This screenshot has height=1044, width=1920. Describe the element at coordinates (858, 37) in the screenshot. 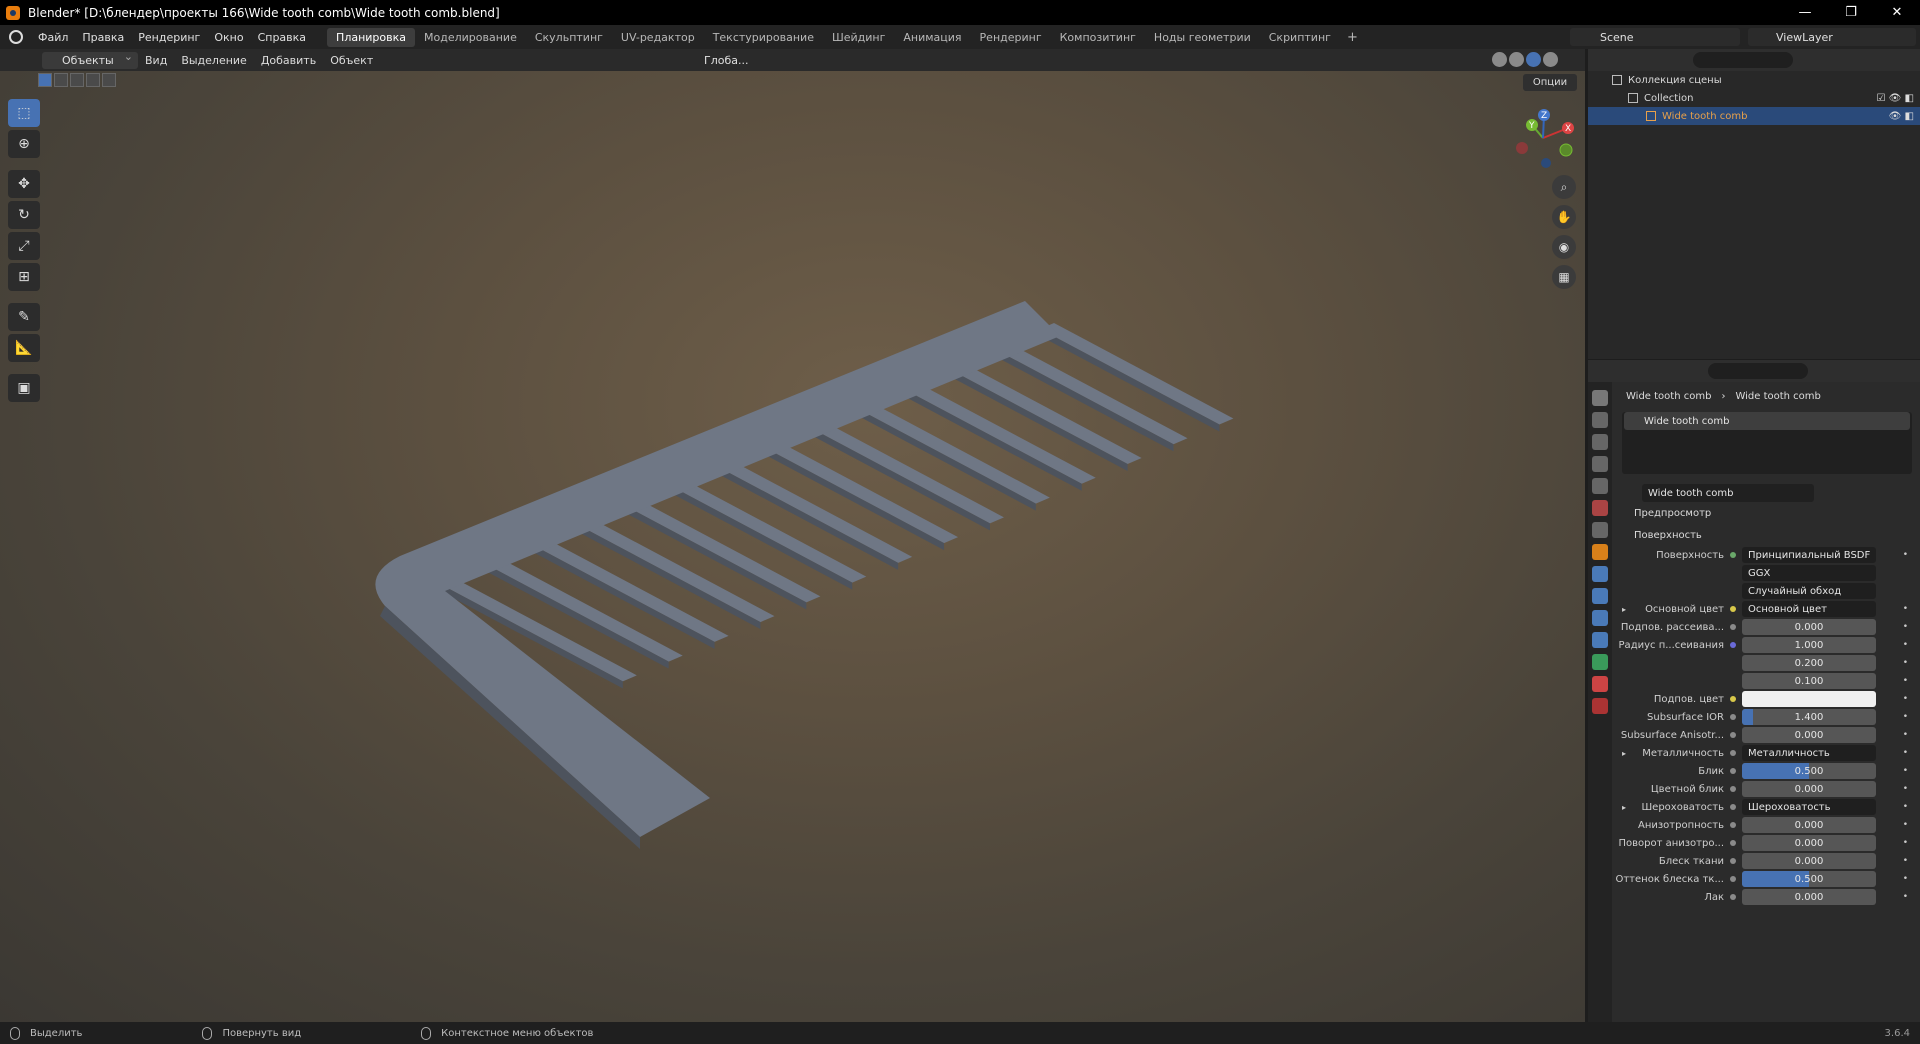

I see `tab-shading: Шейдинг` at that location.